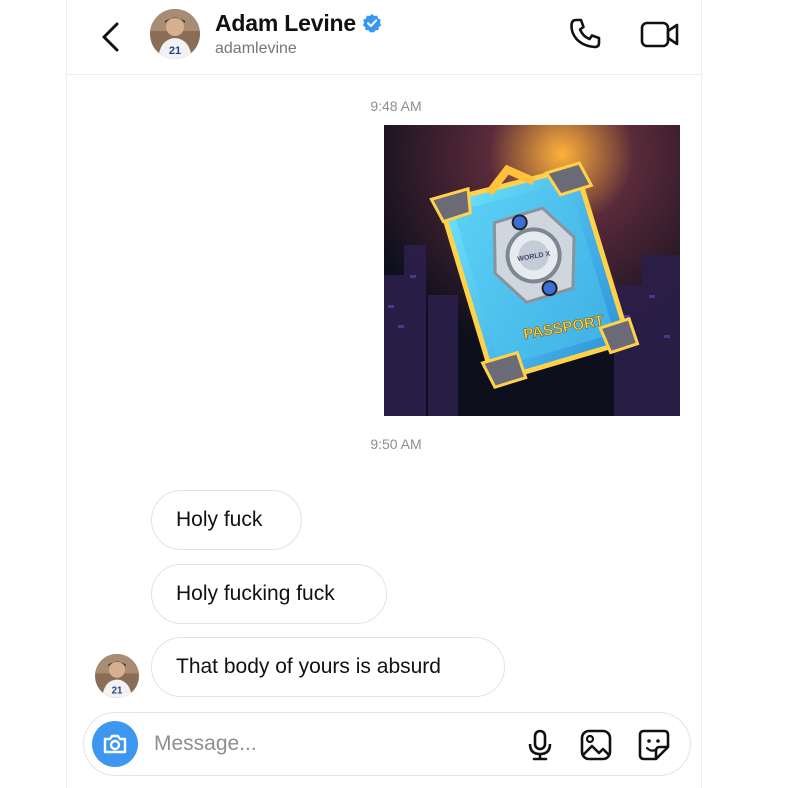  Describe the element at coordinates (226, 520) in the screenshot. I see `message-bubble: Holy fuck` at that location.